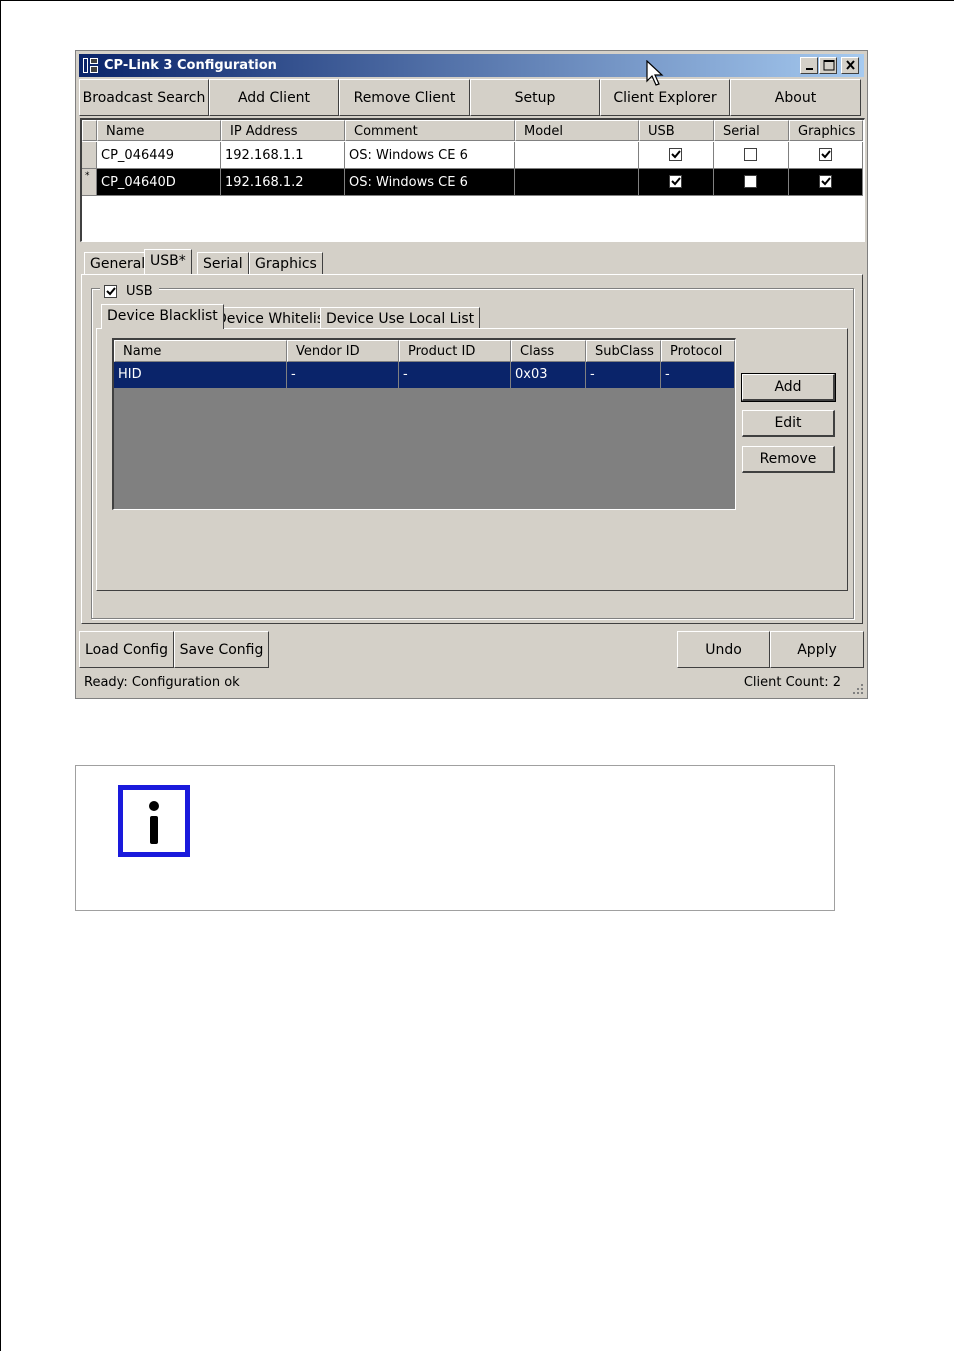 Image resolution: width=954 pixels, height=1351 pixels. I want to click on column-header-usb: USB, so click(676, 130).